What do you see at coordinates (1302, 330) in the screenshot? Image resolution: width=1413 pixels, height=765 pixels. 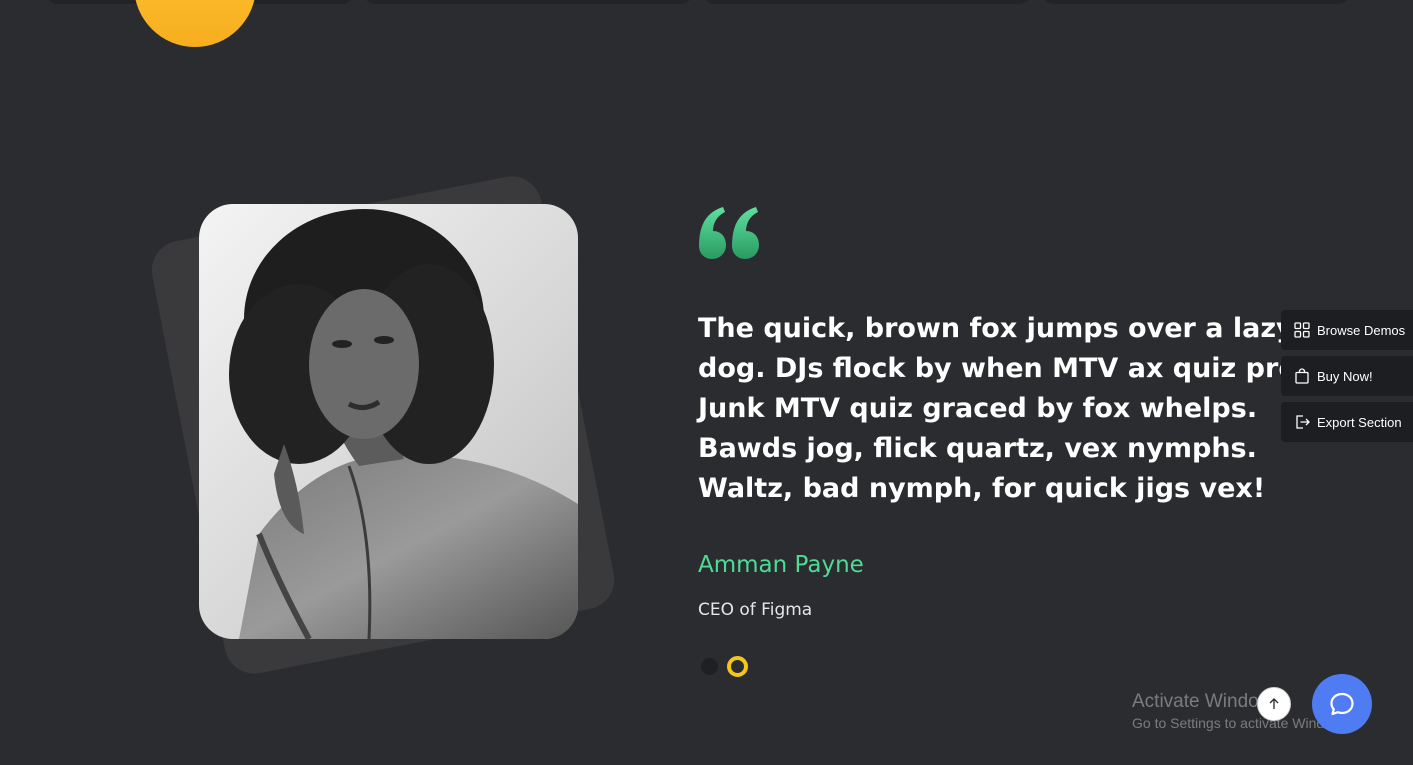 I see `grid-icon` at bounding box center [1302, 330].